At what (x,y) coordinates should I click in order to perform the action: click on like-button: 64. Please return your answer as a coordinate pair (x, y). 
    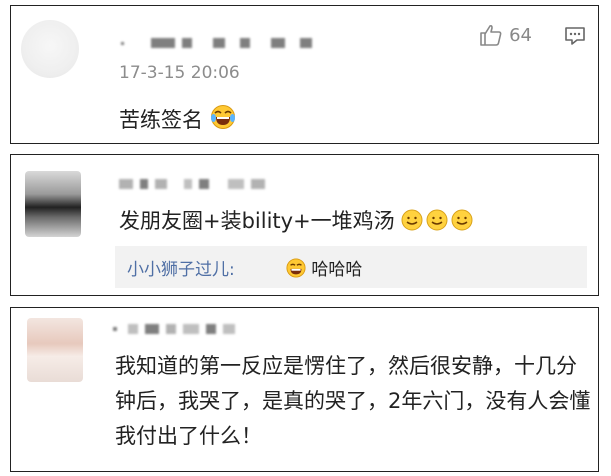
    Looking at the image, I should click on (505, 35).